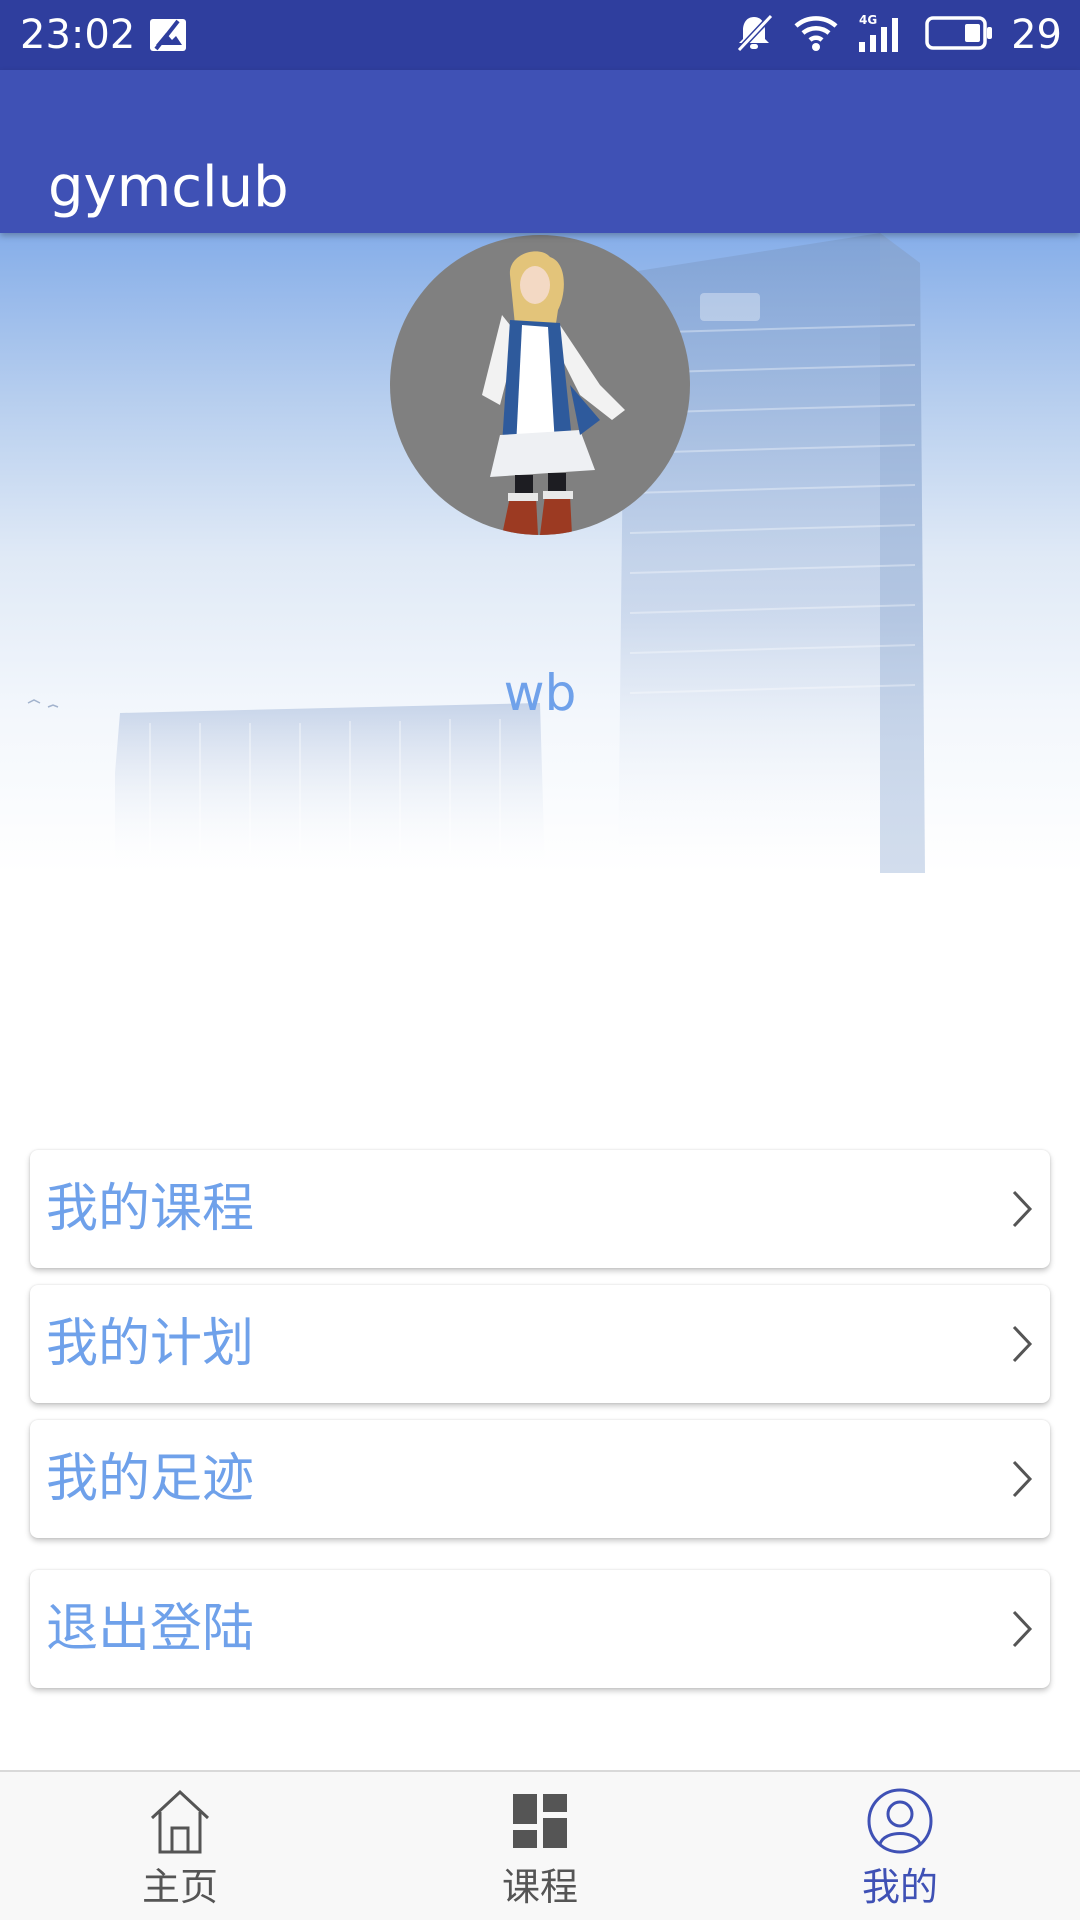 Image resolution: width=1080 pixels, height=1922 pixels. I want to click on avatar, so click(540, 385).